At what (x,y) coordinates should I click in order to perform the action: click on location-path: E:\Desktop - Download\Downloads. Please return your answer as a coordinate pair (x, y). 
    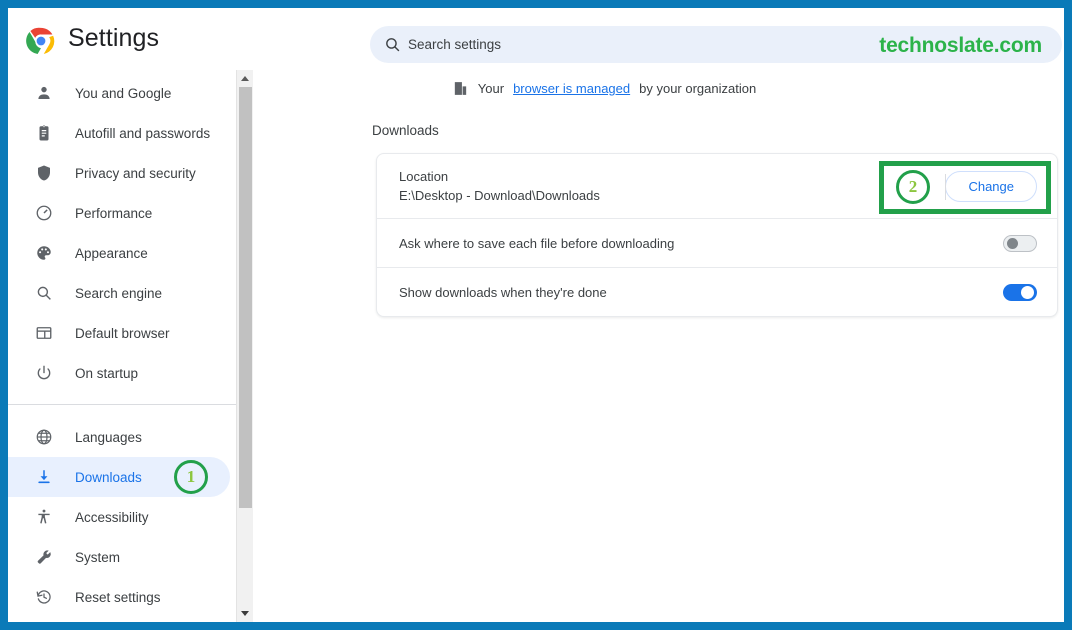
    Looking at the image, I should click on (499, 195).